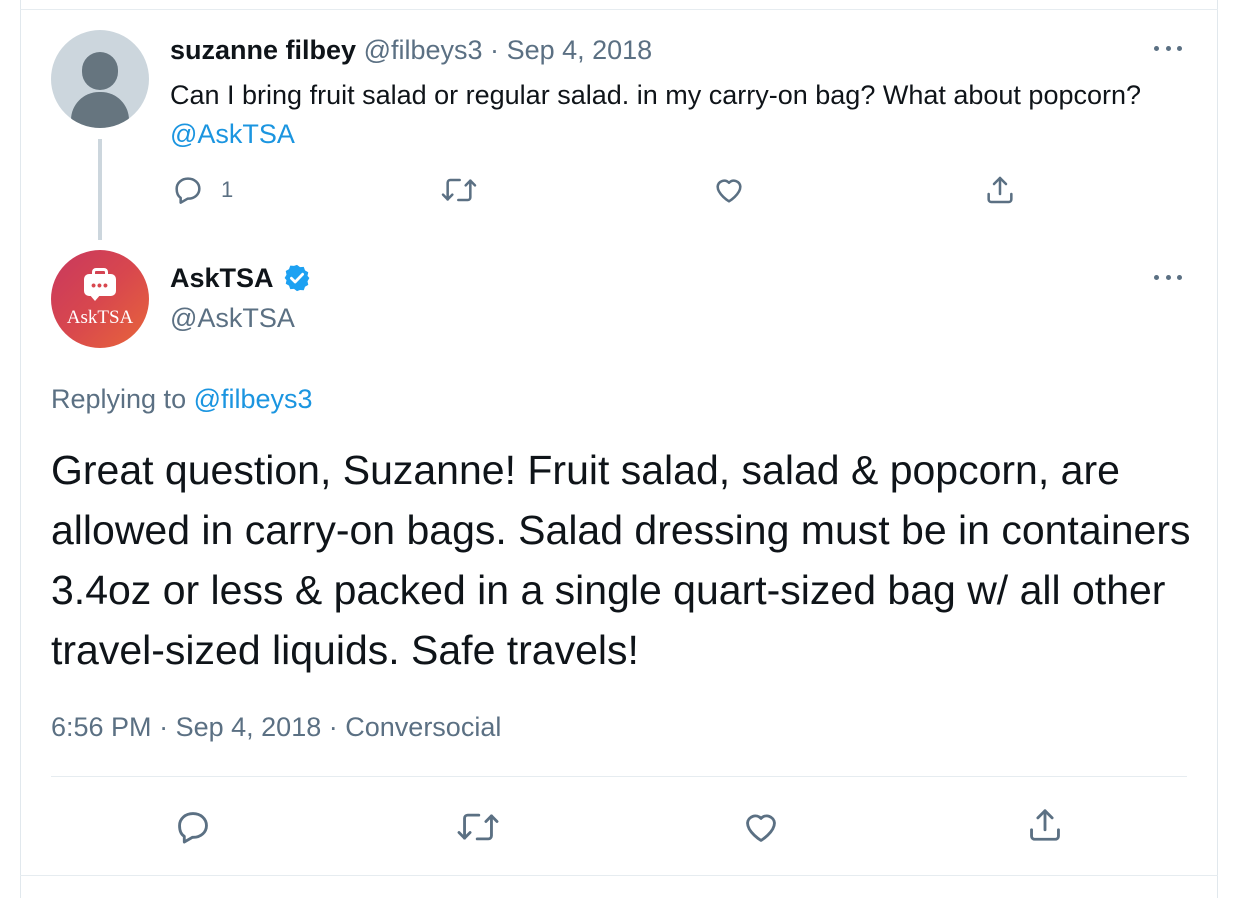 The image size is (1240, 898). What do you see at coordinates (119, 399) in the screenshot?
I see `replying-prefix: Replying to` at bounding box center [119, 399].